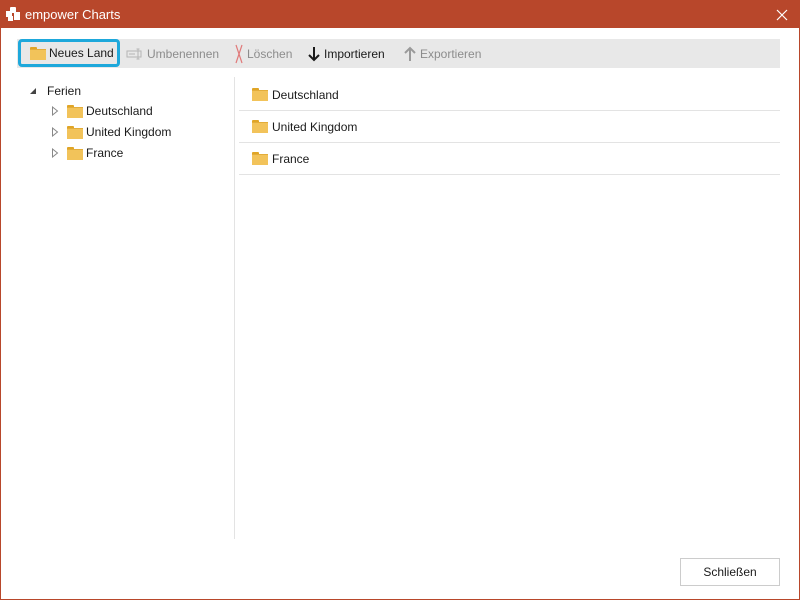  Describe the element at coordinates (134, 53) in the screenshot. I see `rename-icon` at that location.